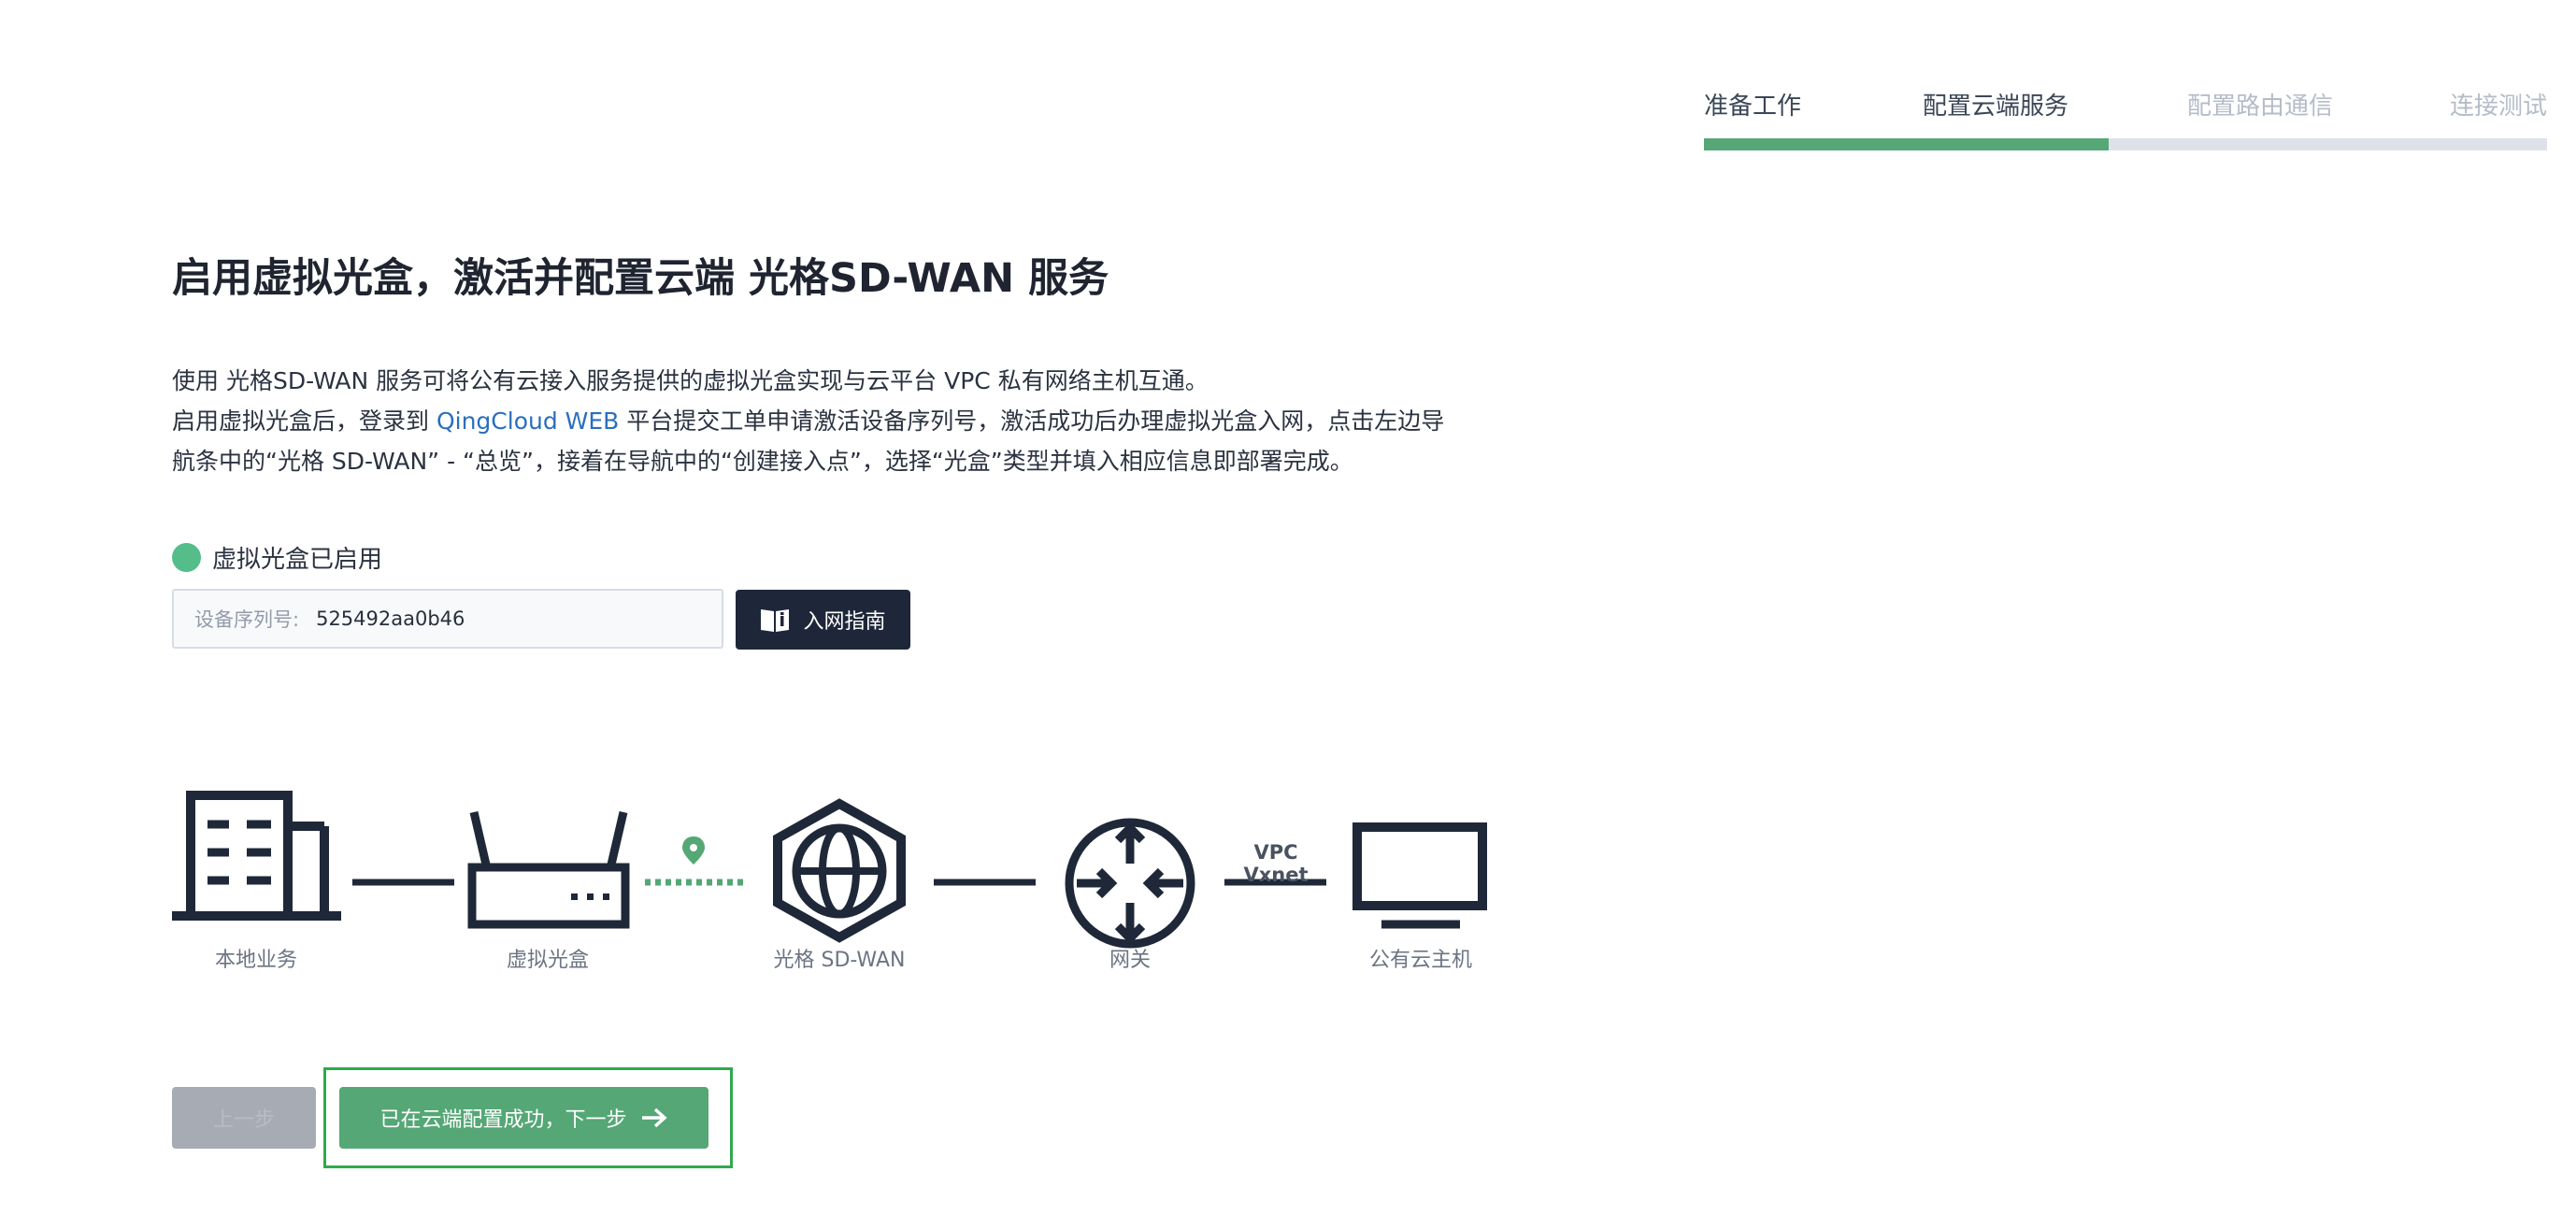  Describe the element at coordinates (844, 622) in the screenshot. I see `network-guide-label: 入网指南` at that location.